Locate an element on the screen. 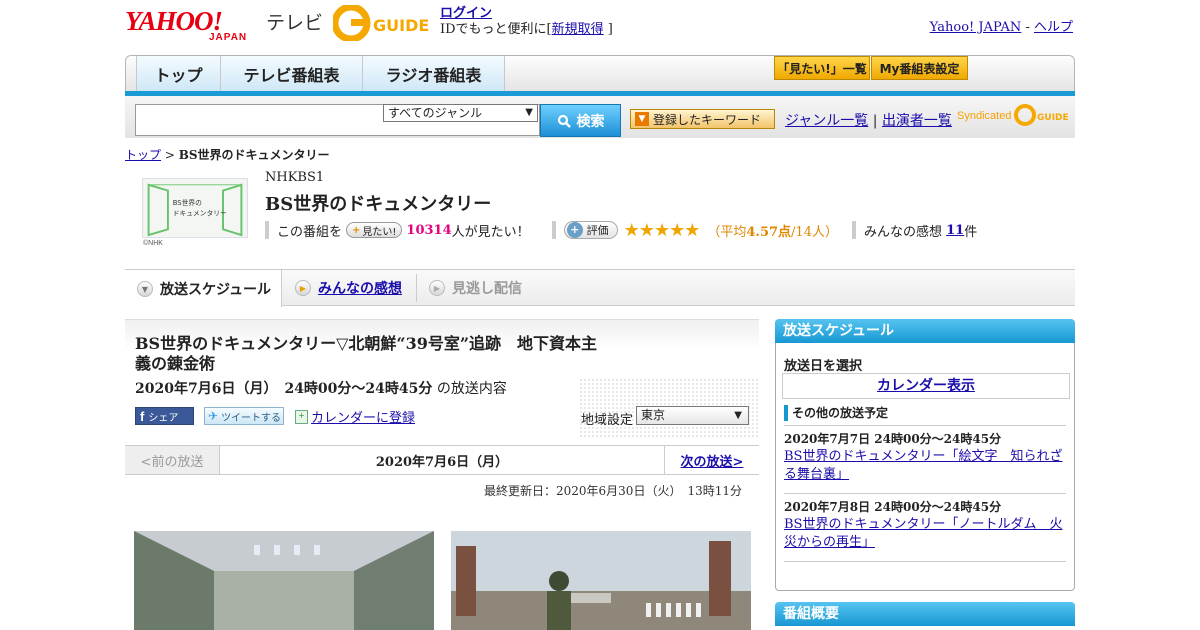 Image resolution: width=1200 pixels, height=630 pixels. tweet-label: ツイートする is located at coordinates (251, 418).